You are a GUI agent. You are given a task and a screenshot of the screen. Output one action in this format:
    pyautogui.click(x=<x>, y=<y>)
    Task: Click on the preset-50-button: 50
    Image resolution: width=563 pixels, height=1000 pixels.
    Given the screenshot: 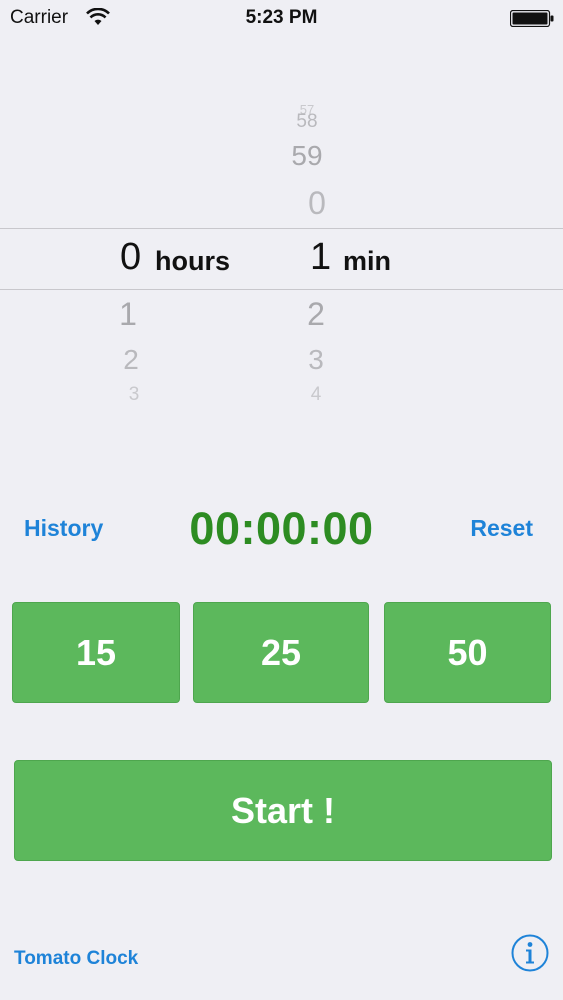 What is the action you would take?
    pyautogui.click(x=467, y=652)
    